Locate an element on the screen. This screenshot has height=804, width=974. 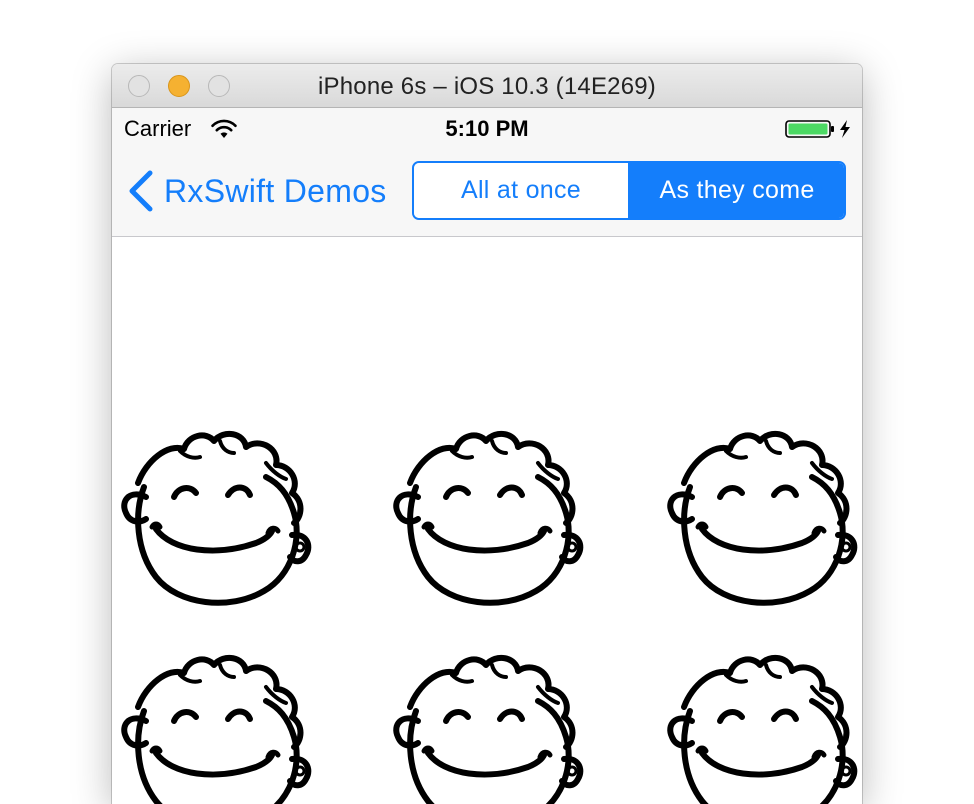
back-button-label: RxSwift Demos is located at coordinates (275, 190).